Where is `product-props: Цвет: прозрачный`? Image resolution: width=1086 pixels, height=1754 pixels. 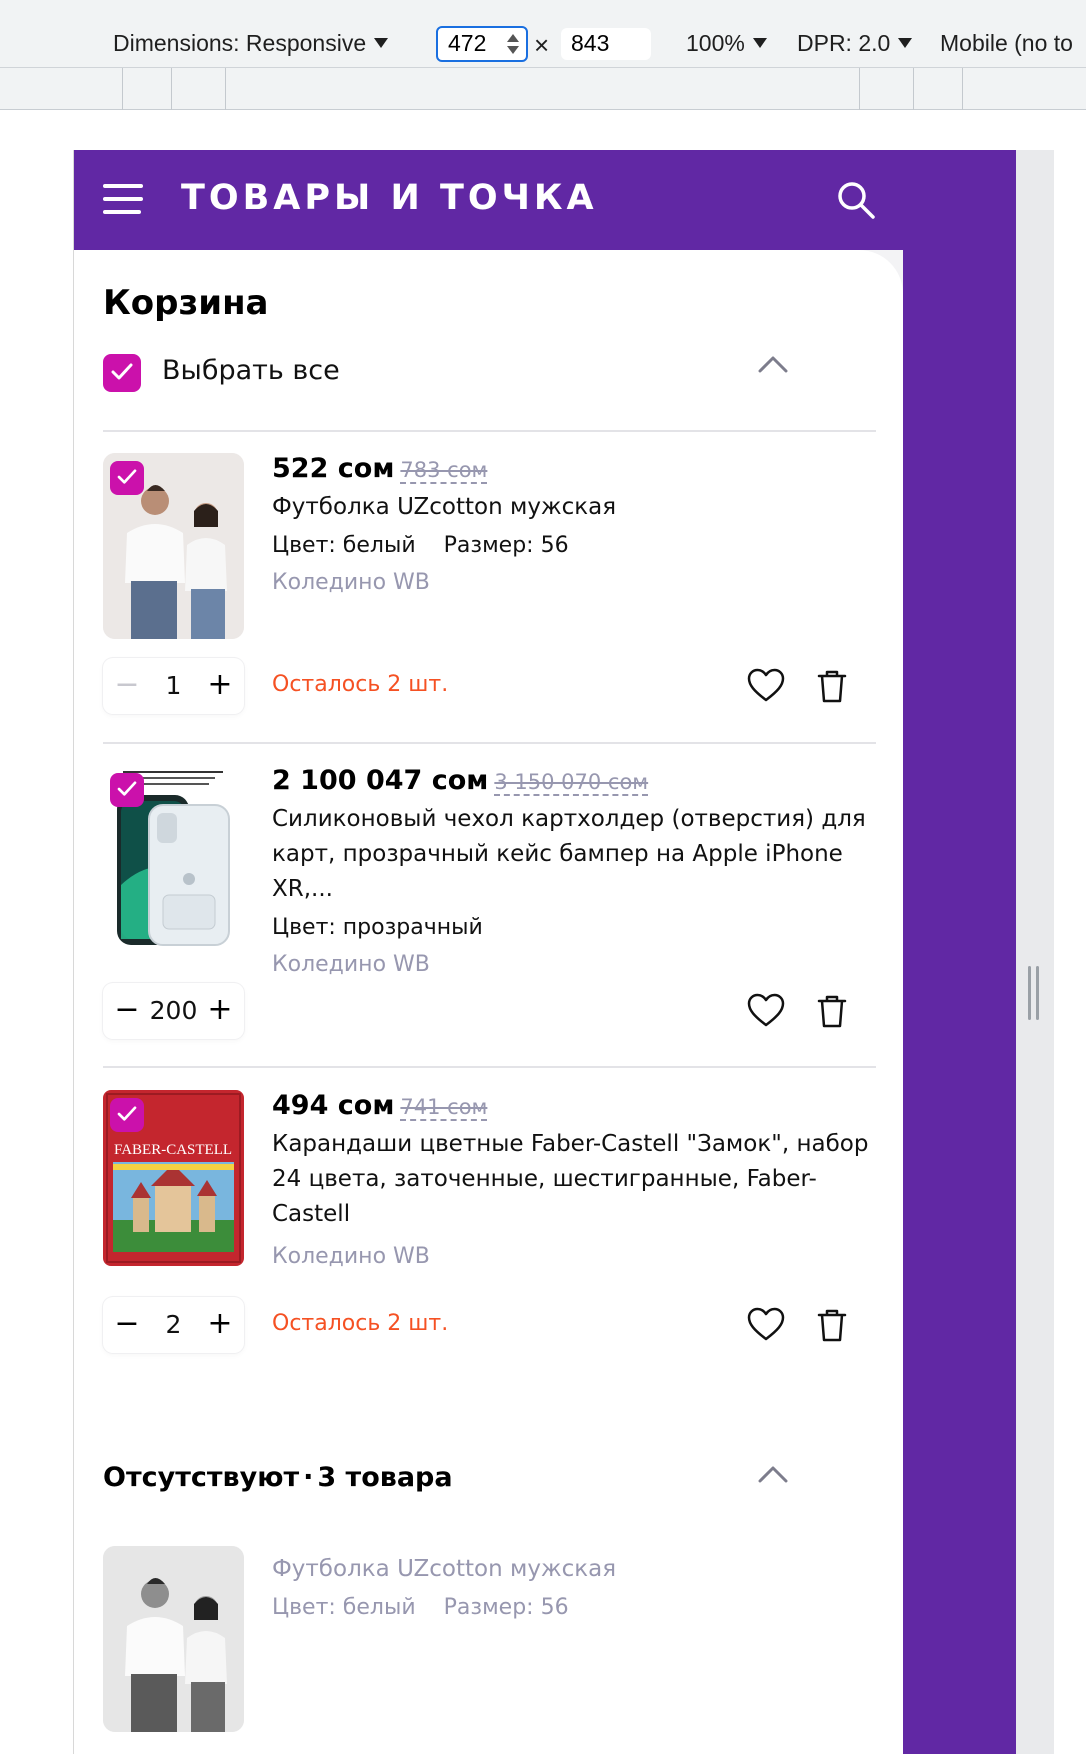 product-props: Цвет: прозрачный is located at coordinates (577, 927).